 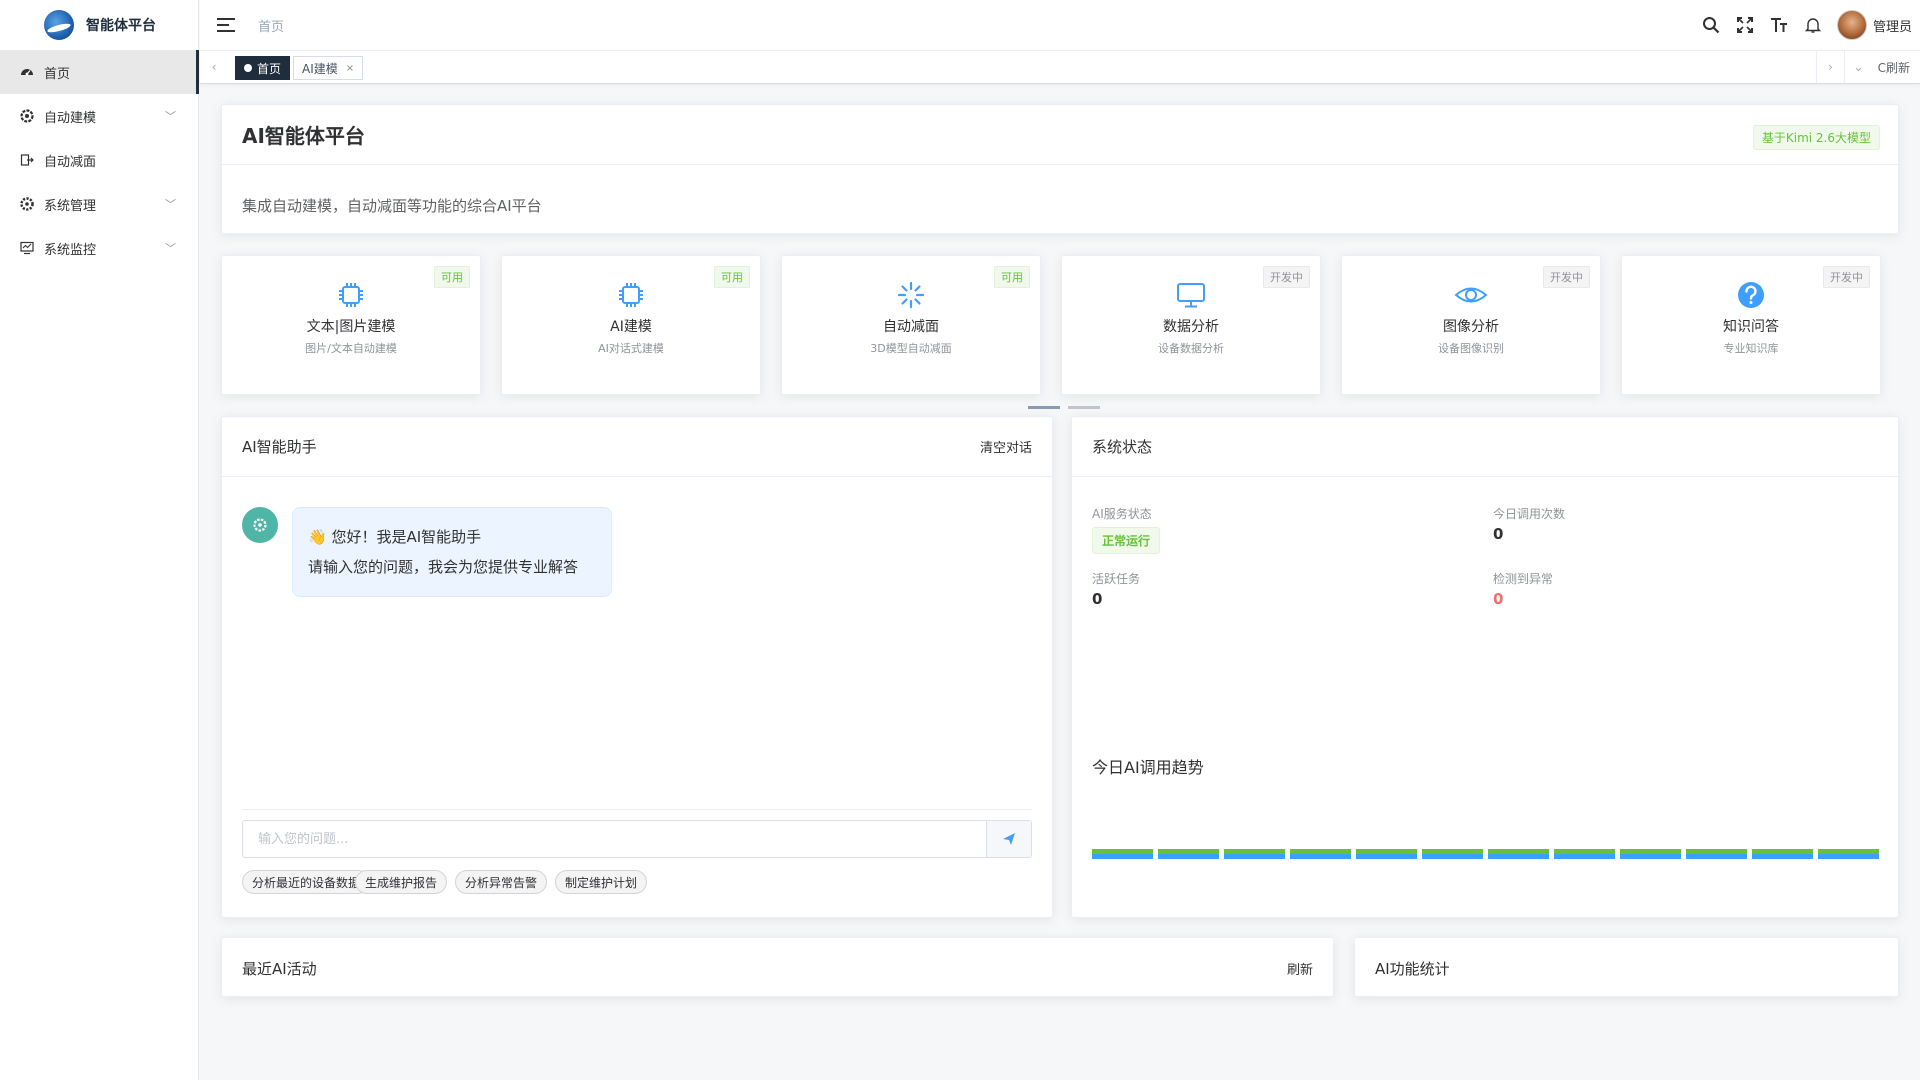 I want to click on refresh-activity-button: 刷新, so click(x=1300, y=968).